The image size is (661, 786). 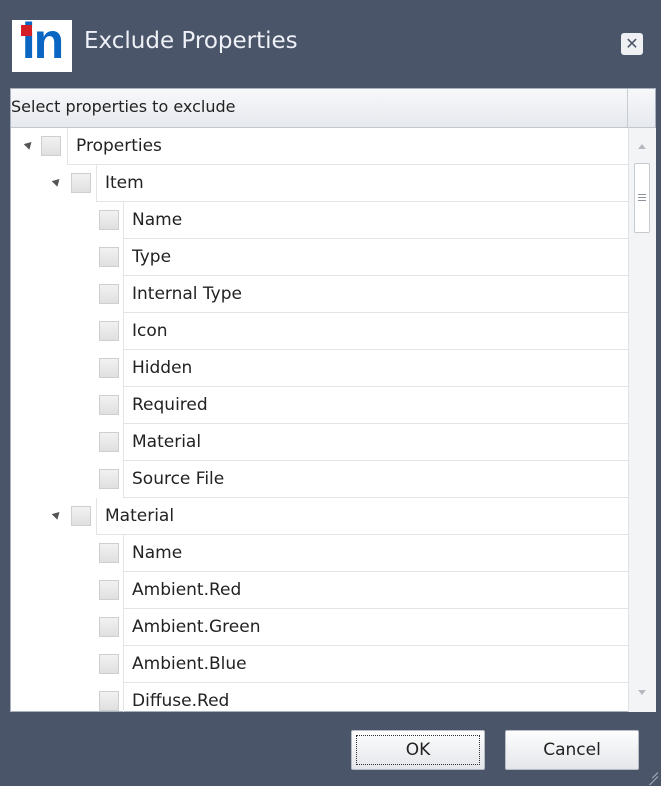 What do you see at coordinates (375, 257) in the screenshot?
I see `tree-label: Type` at bounding box center [375, 257].